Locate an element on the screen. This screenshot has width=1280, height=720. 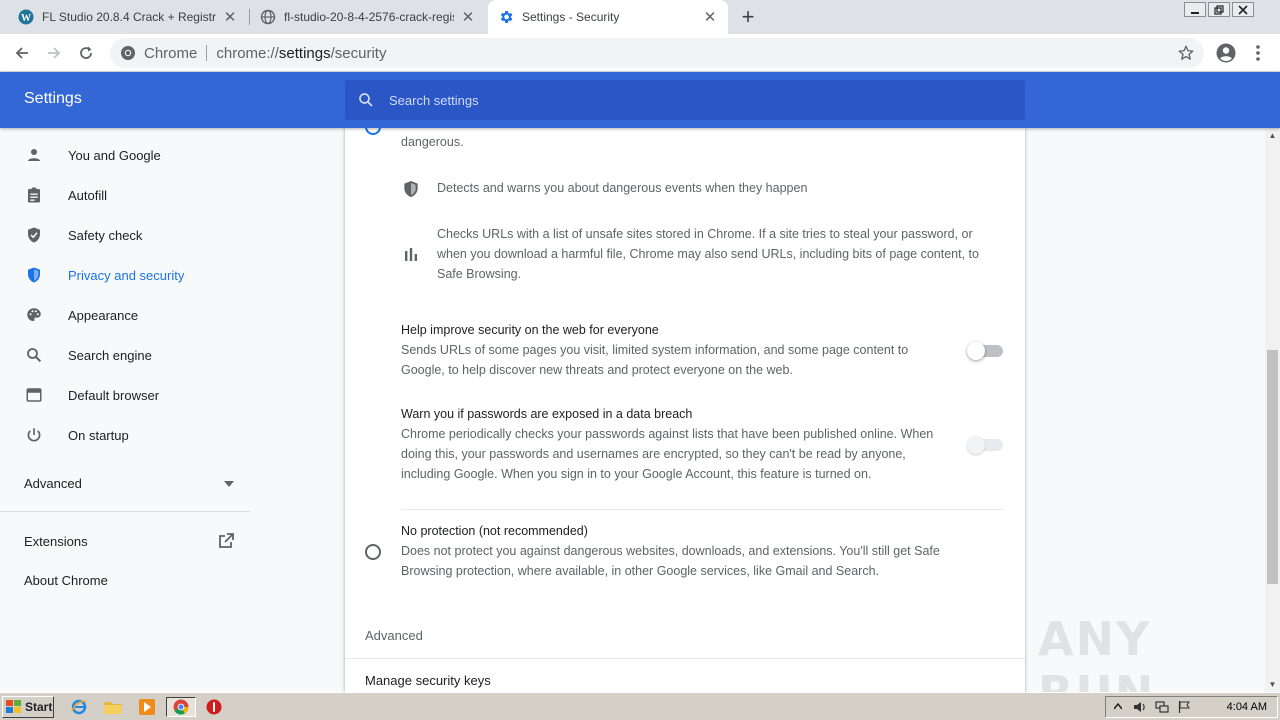
advanced-heading: Advanced is located at coordinates (394, 635).